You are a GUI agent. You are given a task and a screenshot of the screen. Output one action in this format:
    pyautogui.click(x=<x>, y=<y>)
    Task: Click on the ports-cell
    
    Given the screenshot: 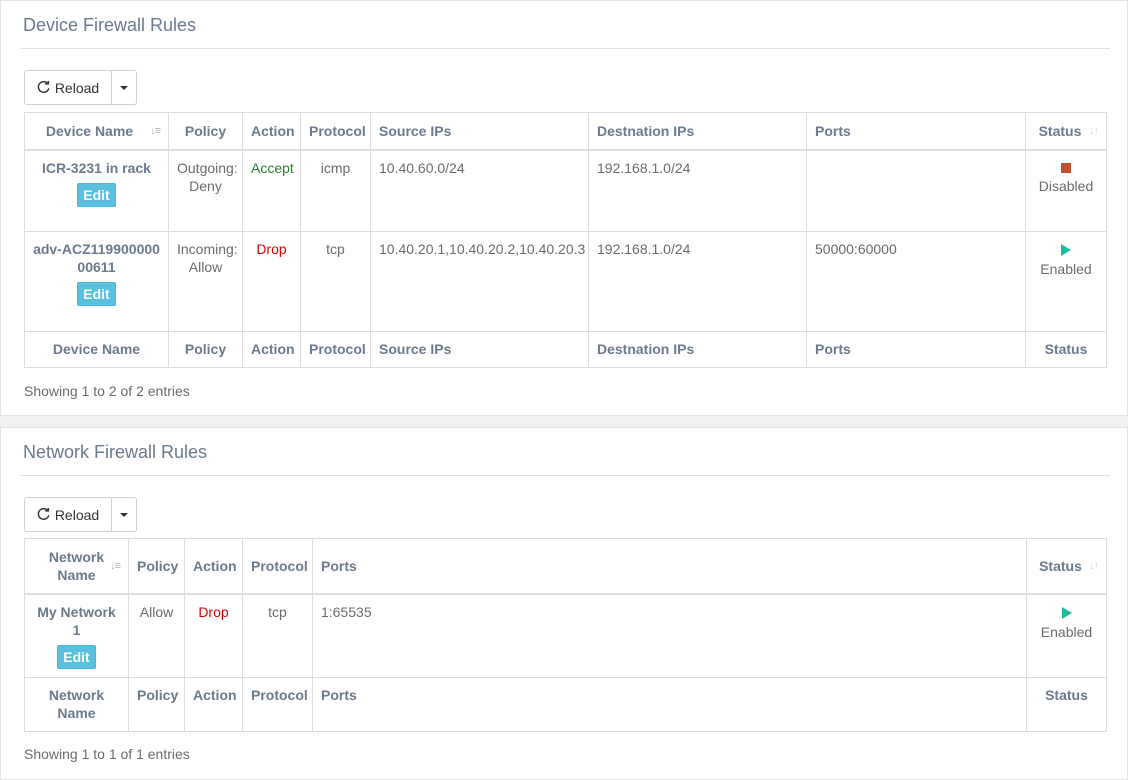 What is the action you would take?
    pyautogui.click(x=916, y=190)
    